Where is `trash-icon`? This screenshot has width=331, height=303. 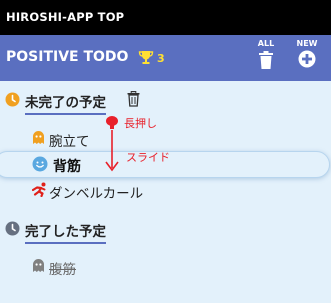
trash-icon is located at coordinates (266, 60).